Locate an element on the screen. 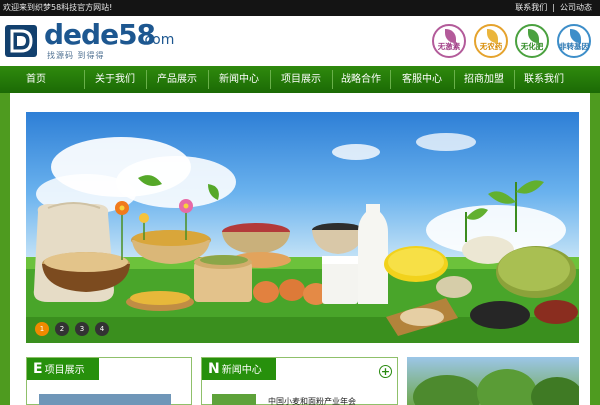 The width and height of the screenshot is (600, 405). news-panel-title: N 新闻中心 is located at coordinates (239, 369).